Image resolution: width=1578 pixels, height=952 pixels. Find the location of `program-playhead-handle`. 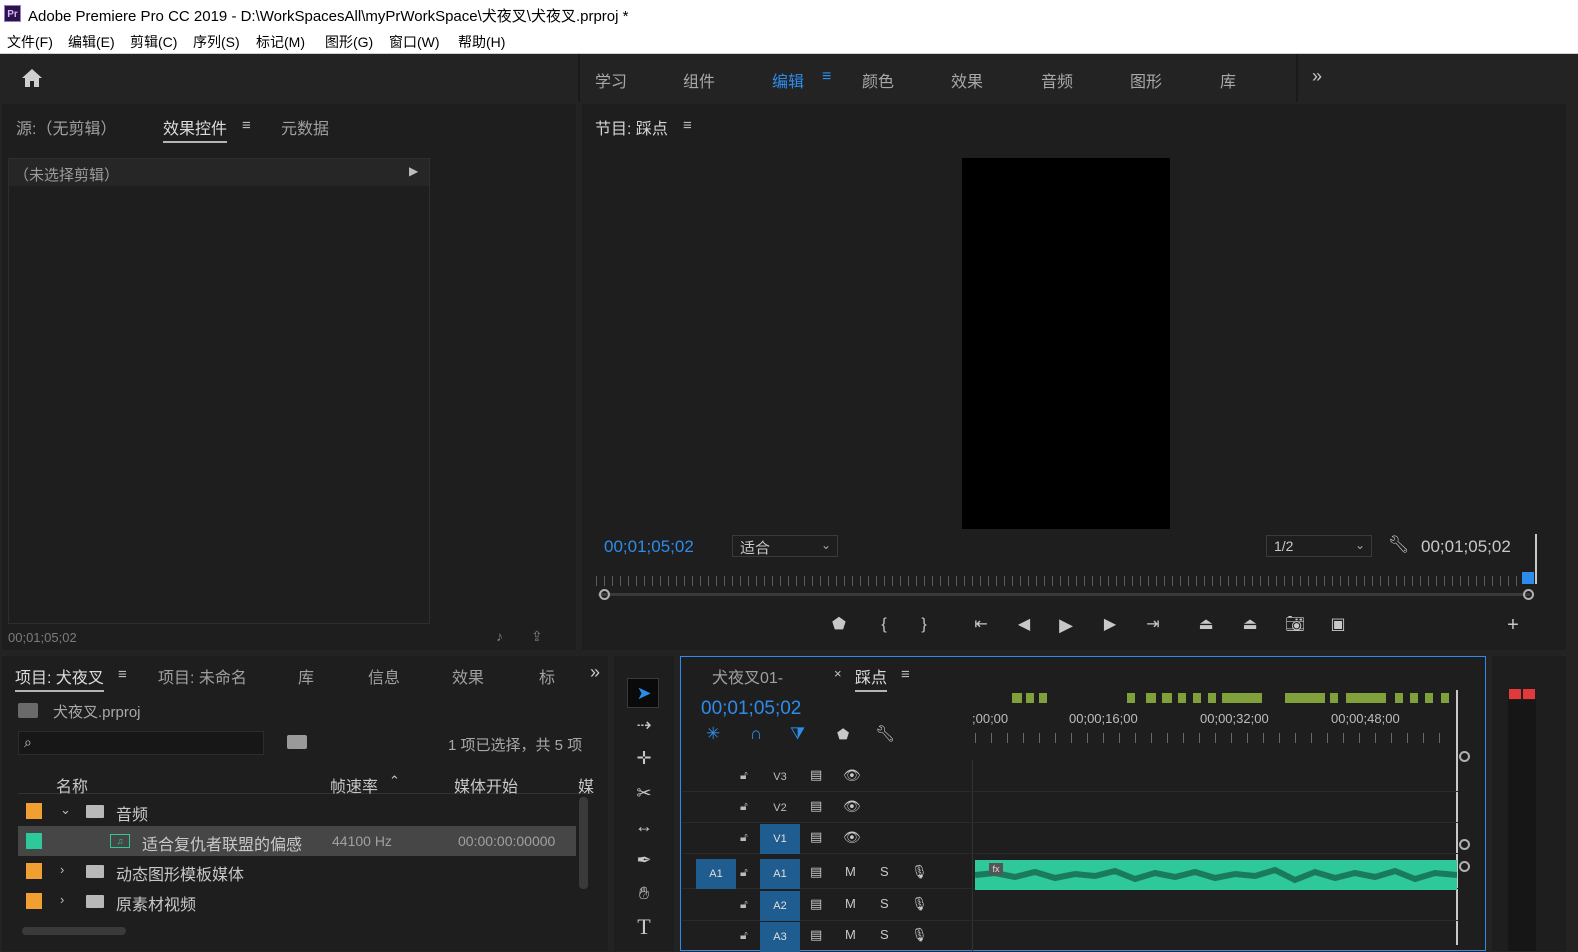

program-playhead-handle is located at coordinates (1528, 578).